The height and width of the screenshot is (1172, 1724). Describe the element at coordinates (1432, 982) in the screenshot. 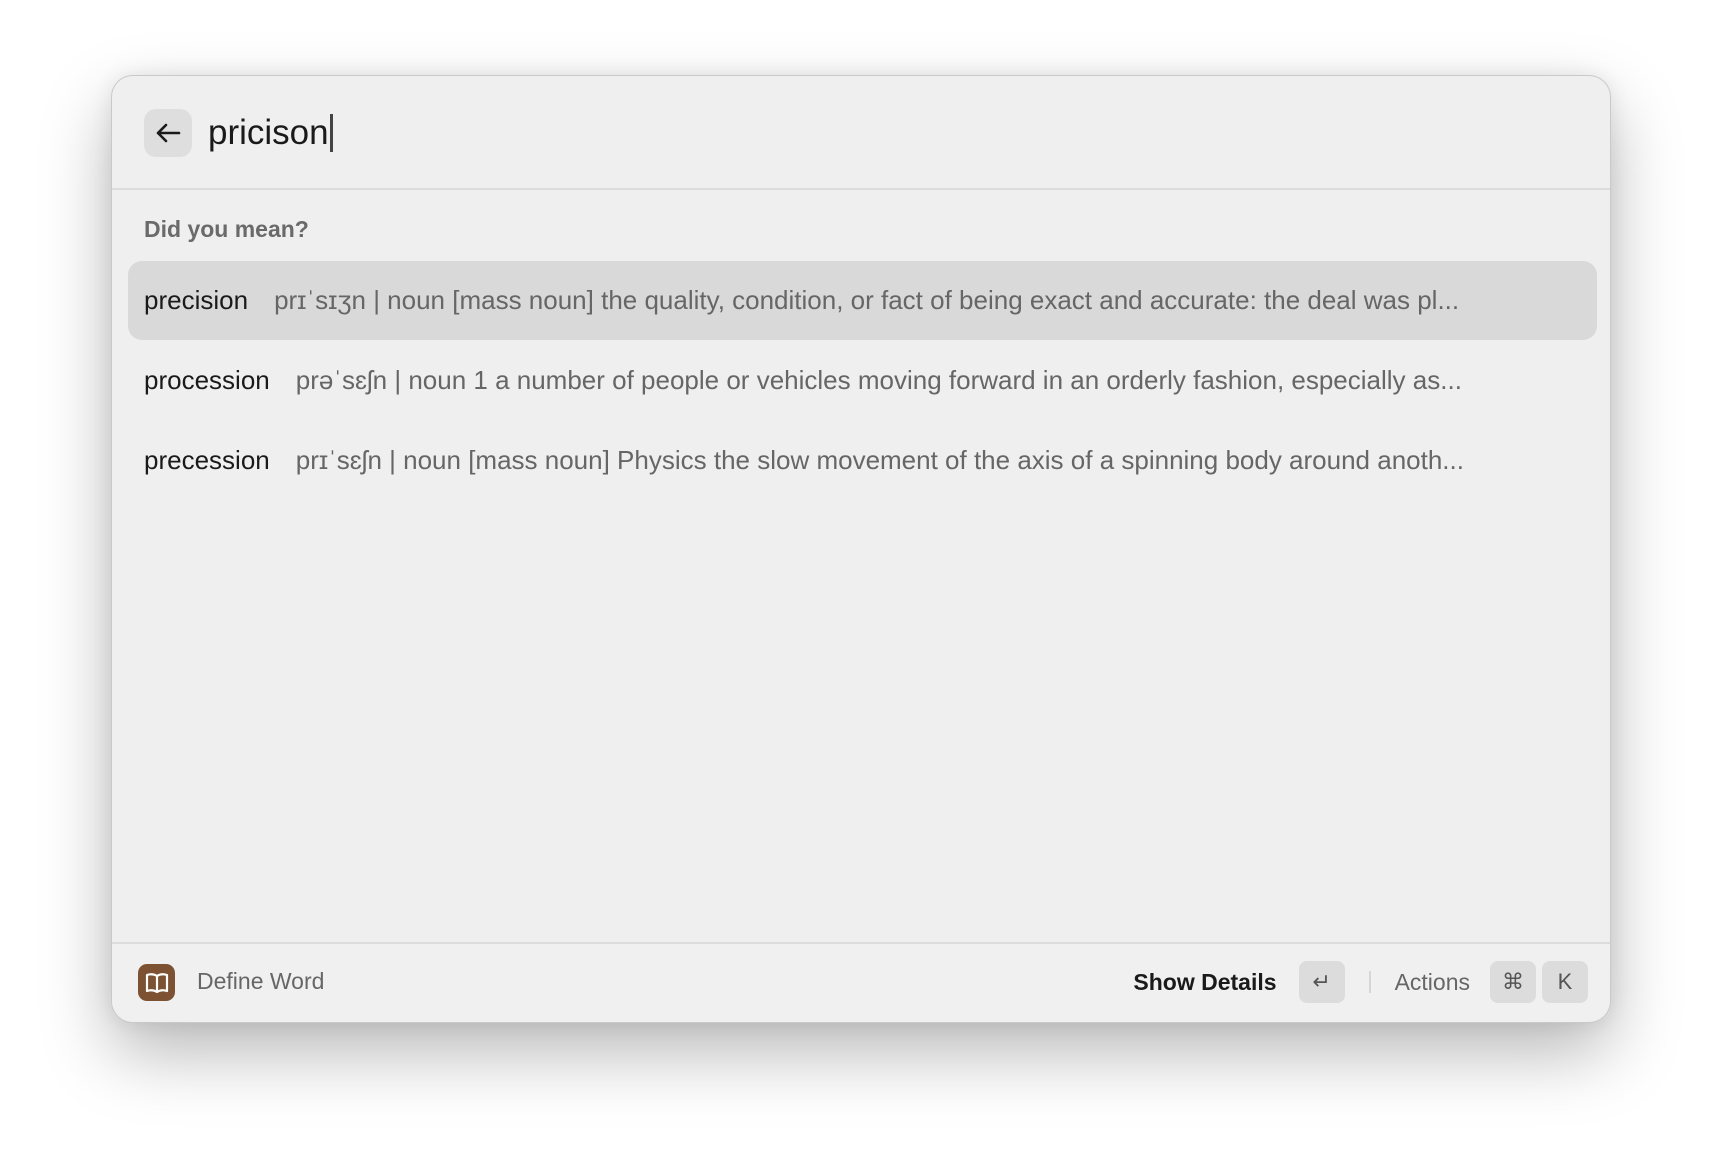

I see `actions-button: Actions` at that location.